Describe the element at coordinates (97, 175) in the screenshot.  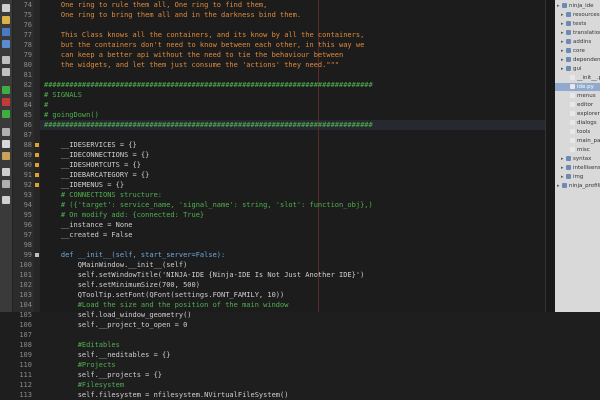
I see `code-line: __IDEBARCATEGORY = {}` at that location.